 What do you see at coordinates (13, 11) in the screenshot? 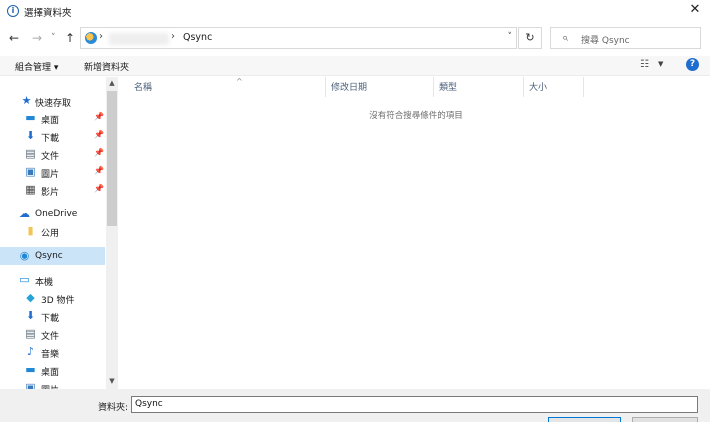
I see `app-icon: i` at bounding box center [13, 11].